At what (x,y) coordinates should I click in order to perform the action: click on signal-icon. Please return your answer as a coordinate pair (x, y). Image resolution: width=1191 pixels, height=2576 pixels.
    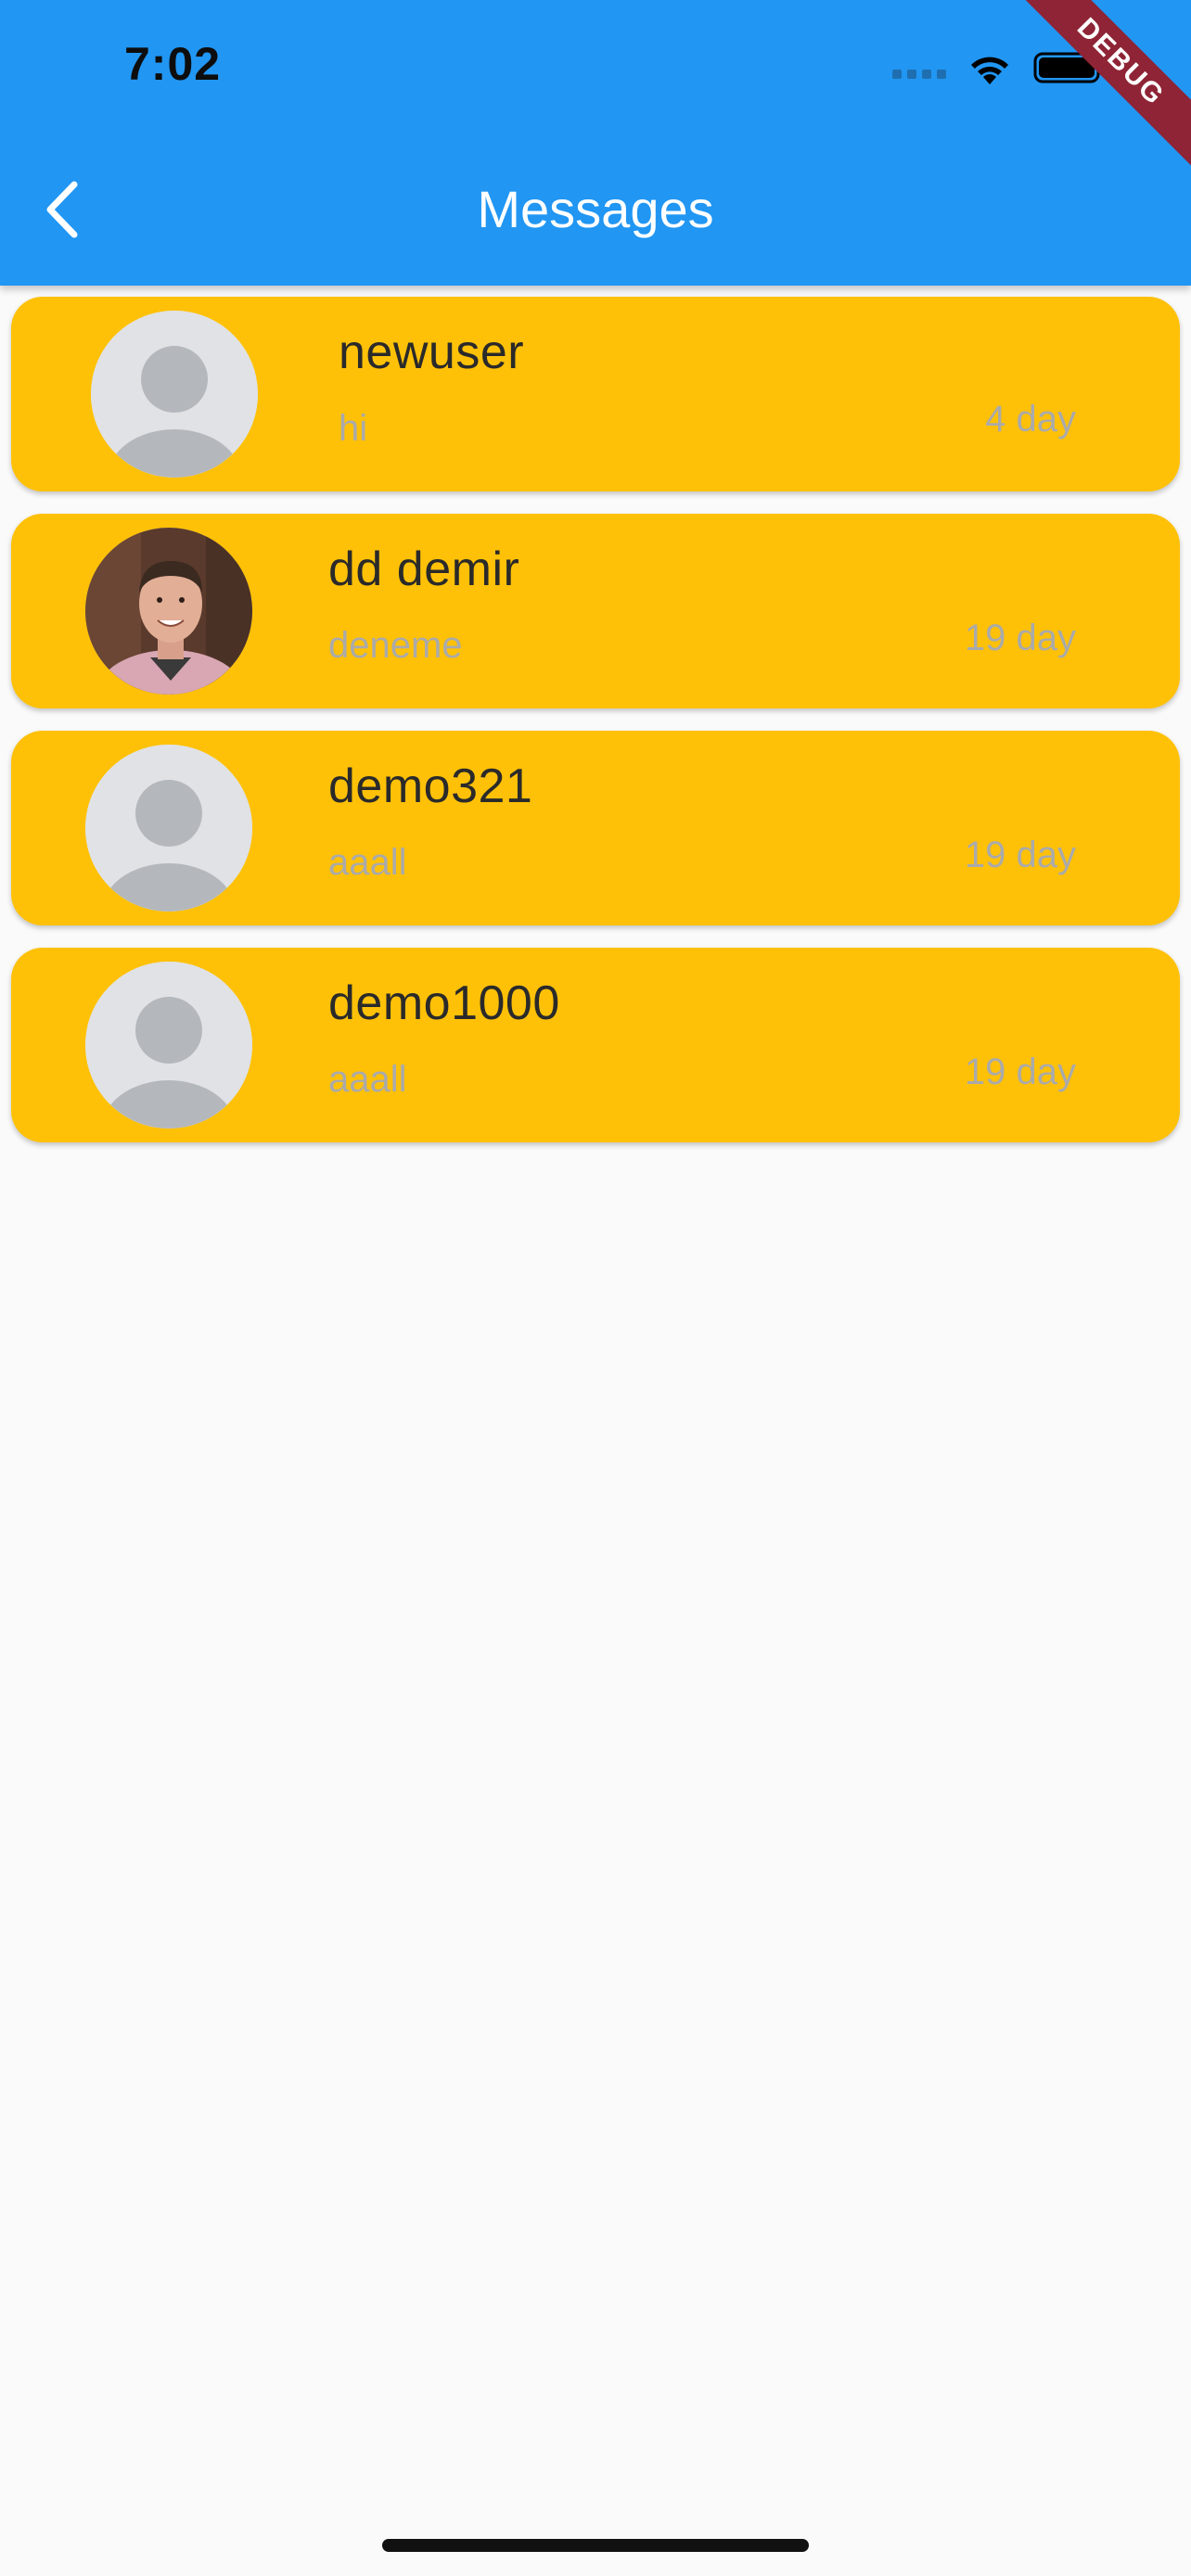
    Looking at the image, I should click on (919, 67).